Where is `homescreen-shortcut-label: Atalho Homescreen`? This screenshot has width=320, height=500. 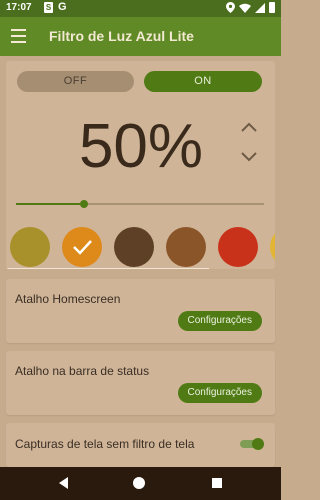 homescreen-shortcut-label: Atalho Homescreen is located at coordinates (68, 299).